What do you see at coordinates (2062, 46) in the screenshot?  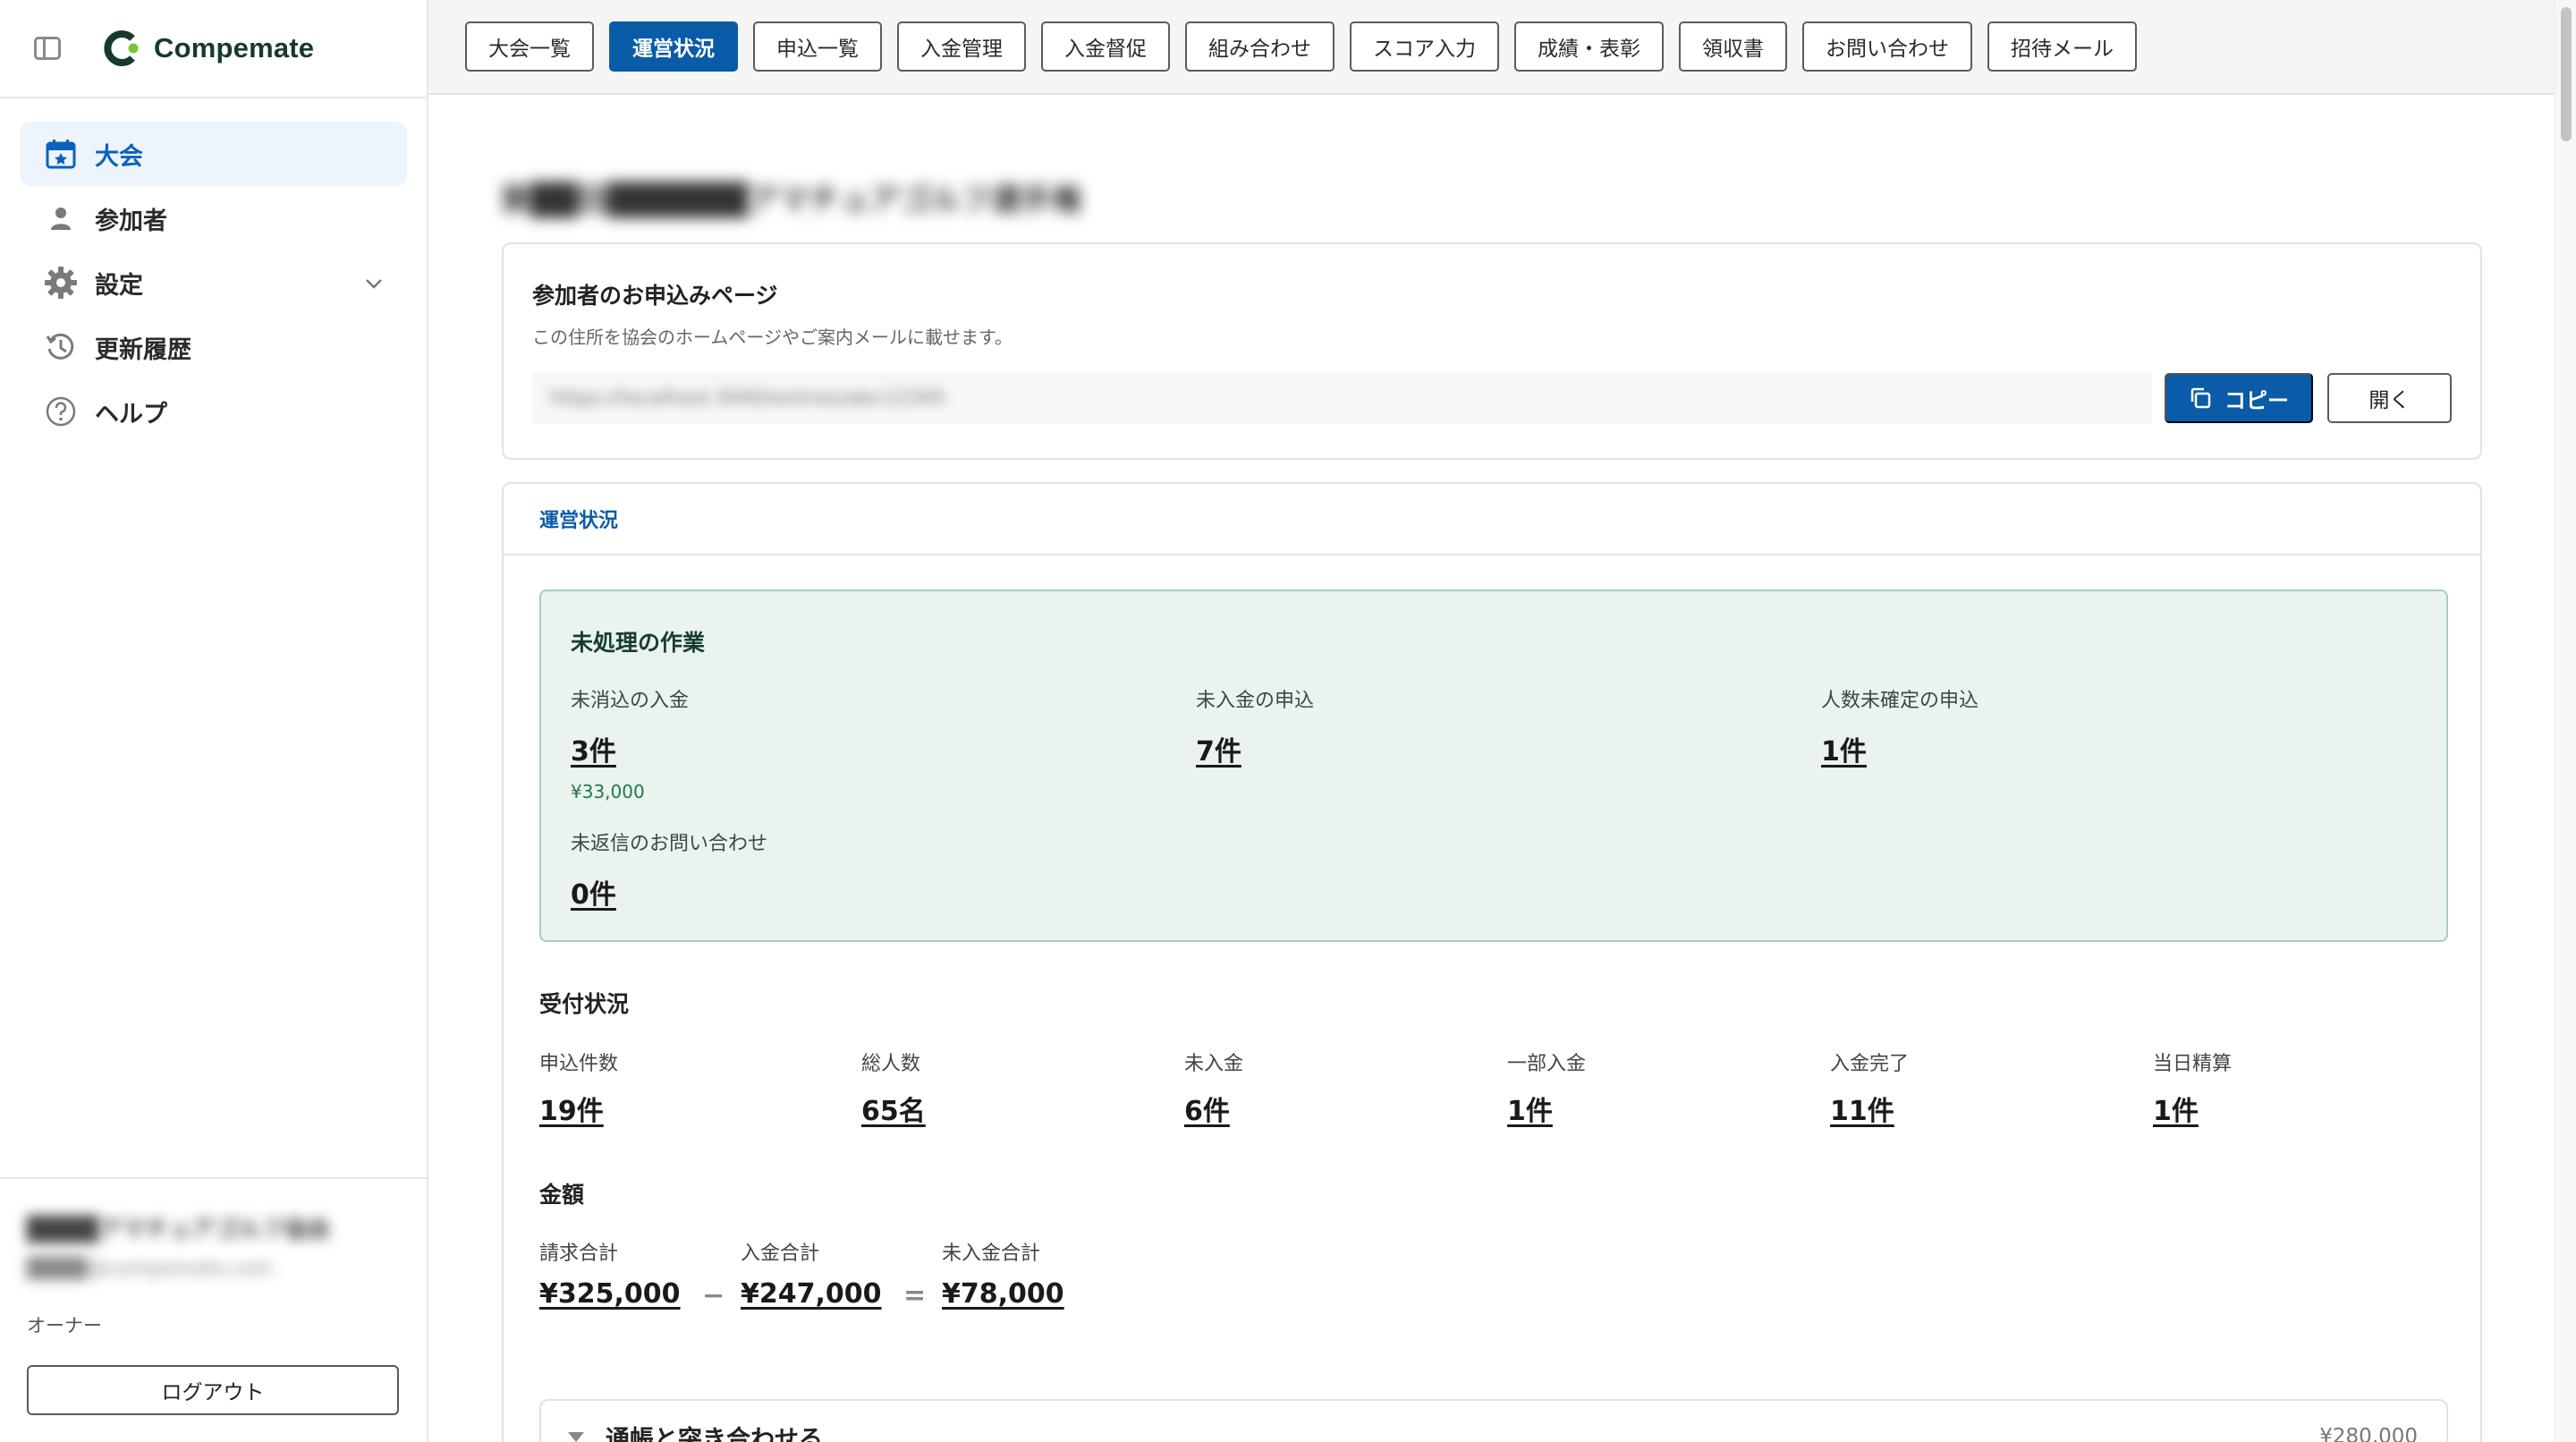 I see `tab-invite-email: 招待メール` at bounding box center [2062, 46].